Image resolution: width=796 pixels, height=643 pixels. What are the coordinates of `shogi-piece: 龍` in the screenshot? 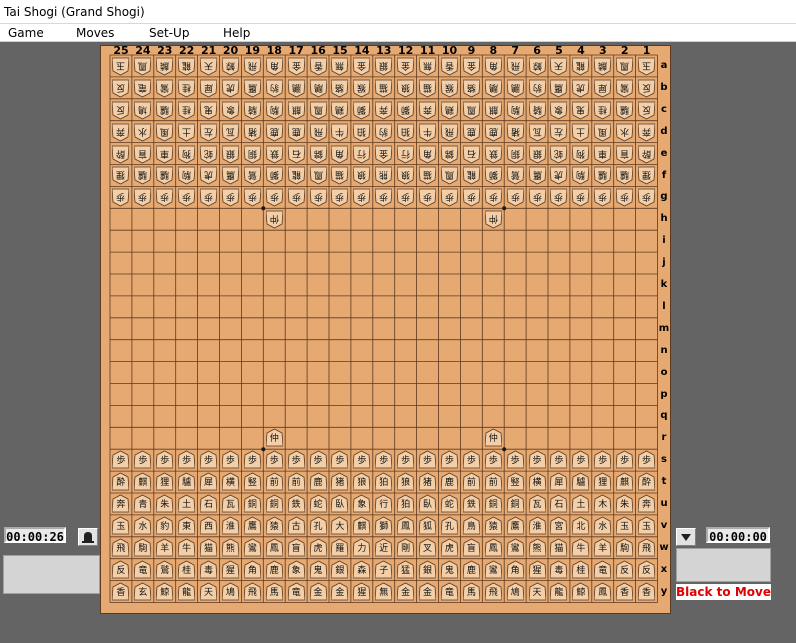 It's located at (559, 592).